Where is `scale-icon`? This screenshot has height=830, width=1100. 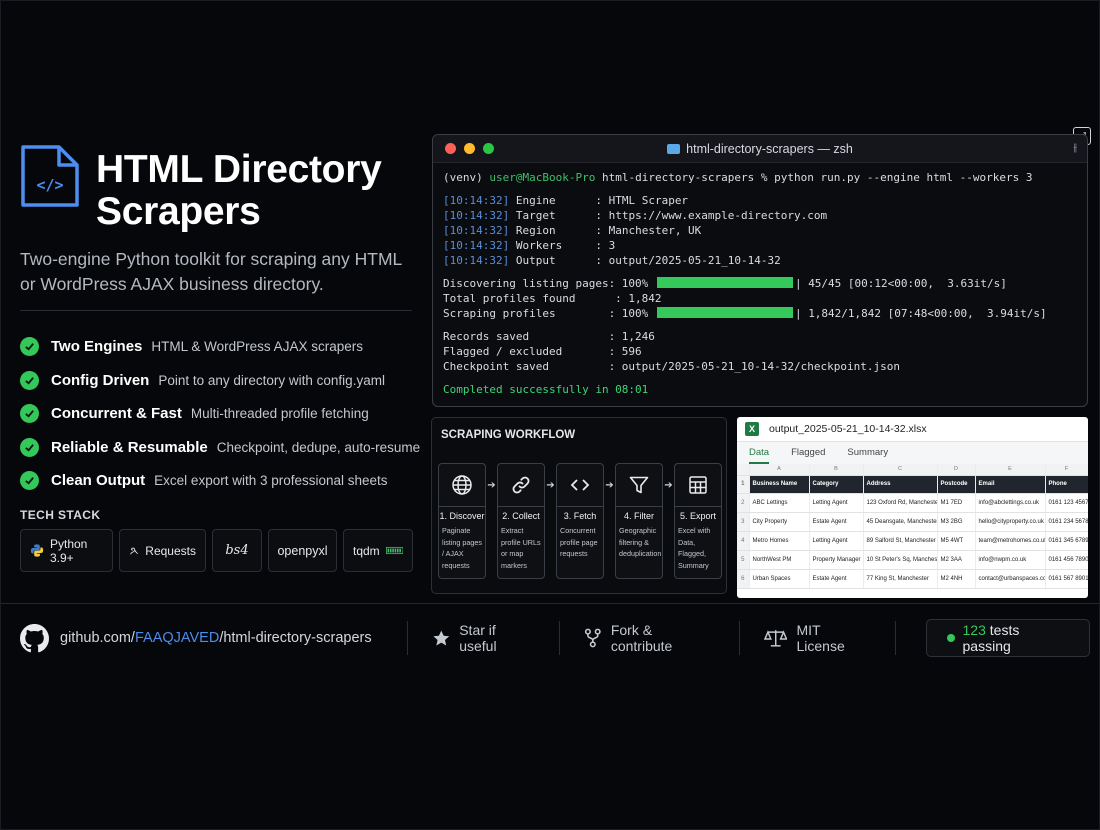
scale-icon is located at coordinates (776, 638).